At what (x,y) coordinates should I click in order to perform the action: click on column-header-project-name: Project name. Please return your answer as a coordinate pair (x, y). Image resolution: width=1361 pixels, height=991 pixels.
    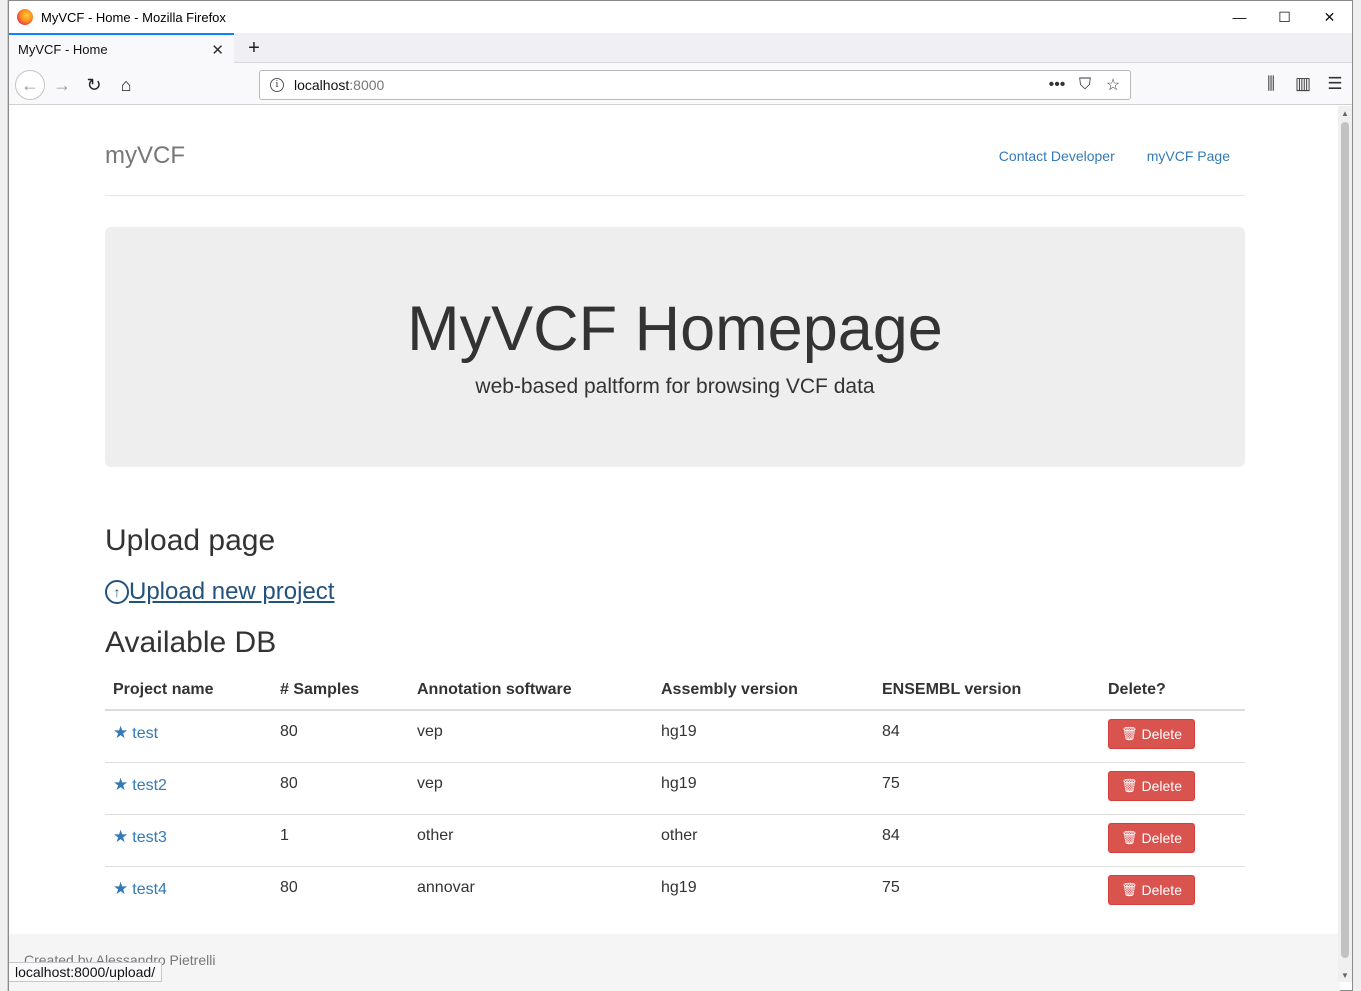
    Looking at the image, I should click on (188, 690).